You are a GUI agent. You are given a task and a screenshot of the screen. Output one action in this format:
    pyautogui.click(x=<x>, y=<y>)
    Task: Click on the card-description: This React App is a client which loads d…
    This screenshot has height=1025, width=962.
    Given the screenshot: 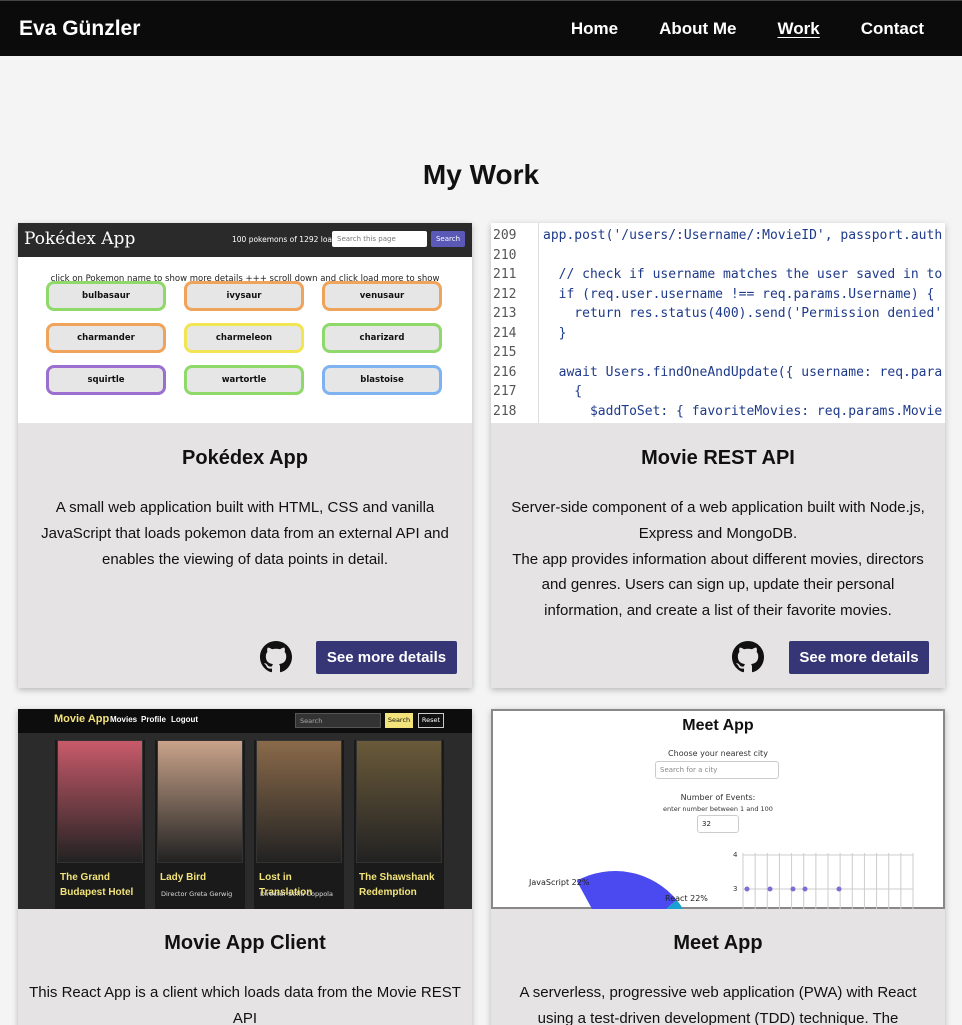 What is the action you would take?
    pyautogui.click(x=245, y=1004)
    